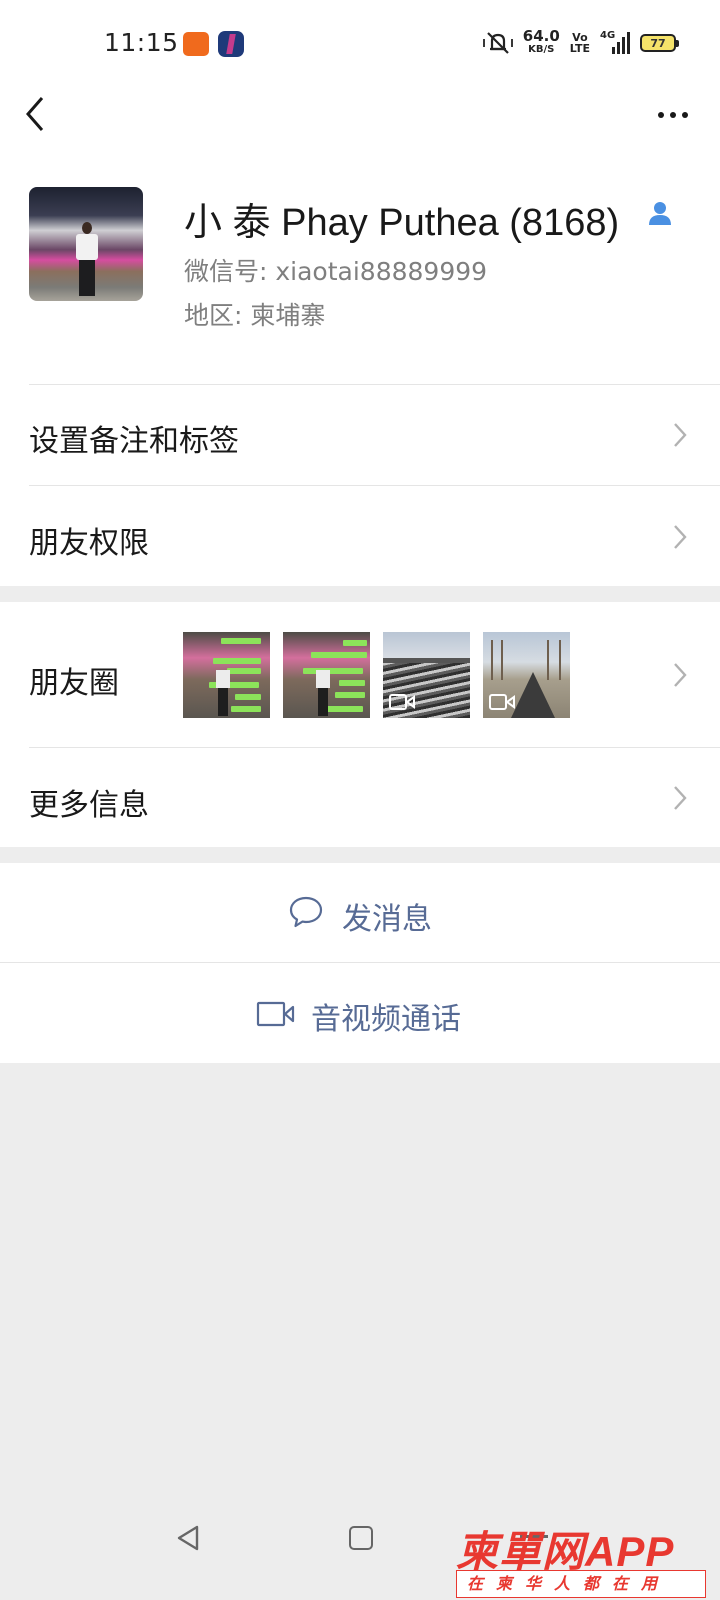 The width and height of the screenshot is (720, 1600). Describe the element at coordinates (521, 1551) in the screenshot. I see `watermark-brand: 柬單网` at that location.